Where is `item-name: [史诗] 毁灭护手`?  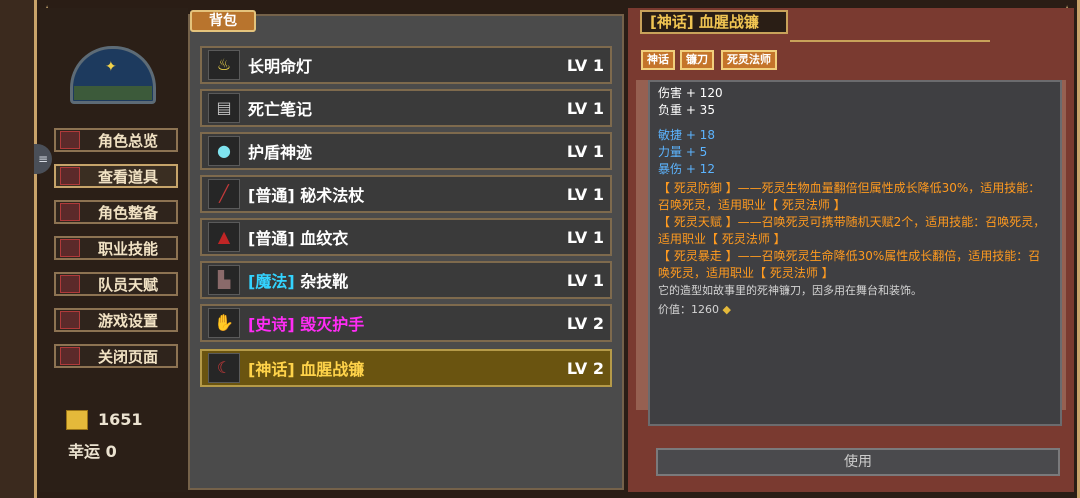 item-name: [史诗] 毁灭护手 is located at coordinates (306, 323).